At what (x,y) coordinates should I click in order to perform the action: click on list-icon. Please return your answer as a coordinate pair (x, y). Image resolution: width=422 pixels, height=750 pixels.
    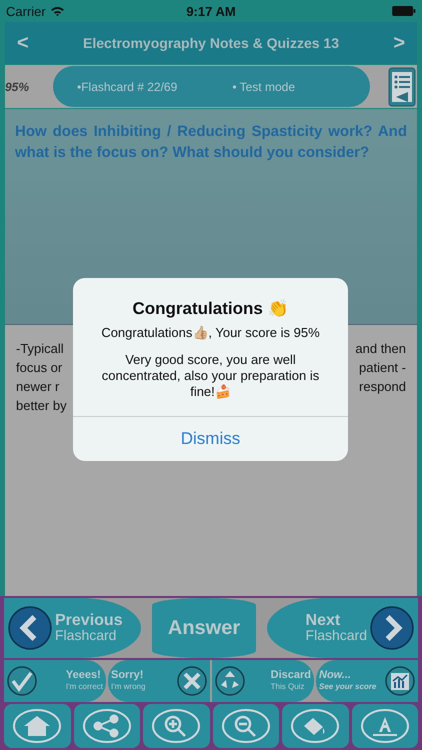
    Looking at the image, I should click on (402, 86).